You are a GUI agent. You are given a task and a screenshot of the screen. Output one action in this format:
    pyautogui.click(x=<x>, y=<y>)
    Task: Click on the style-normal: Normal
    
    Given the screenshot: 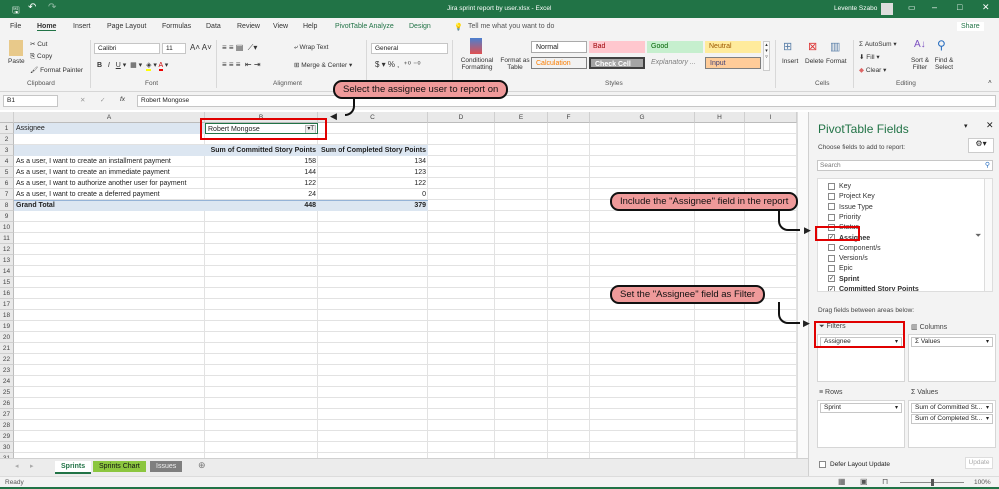 What is the action you would take?
    pyautogui.click(x=559, y=47)
    